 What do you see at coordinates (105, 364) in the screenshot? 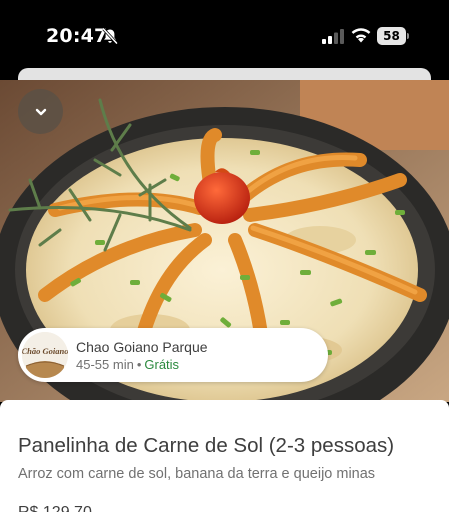
I see `delivery-time: 45-55 min` at bounding box center [105, 364].